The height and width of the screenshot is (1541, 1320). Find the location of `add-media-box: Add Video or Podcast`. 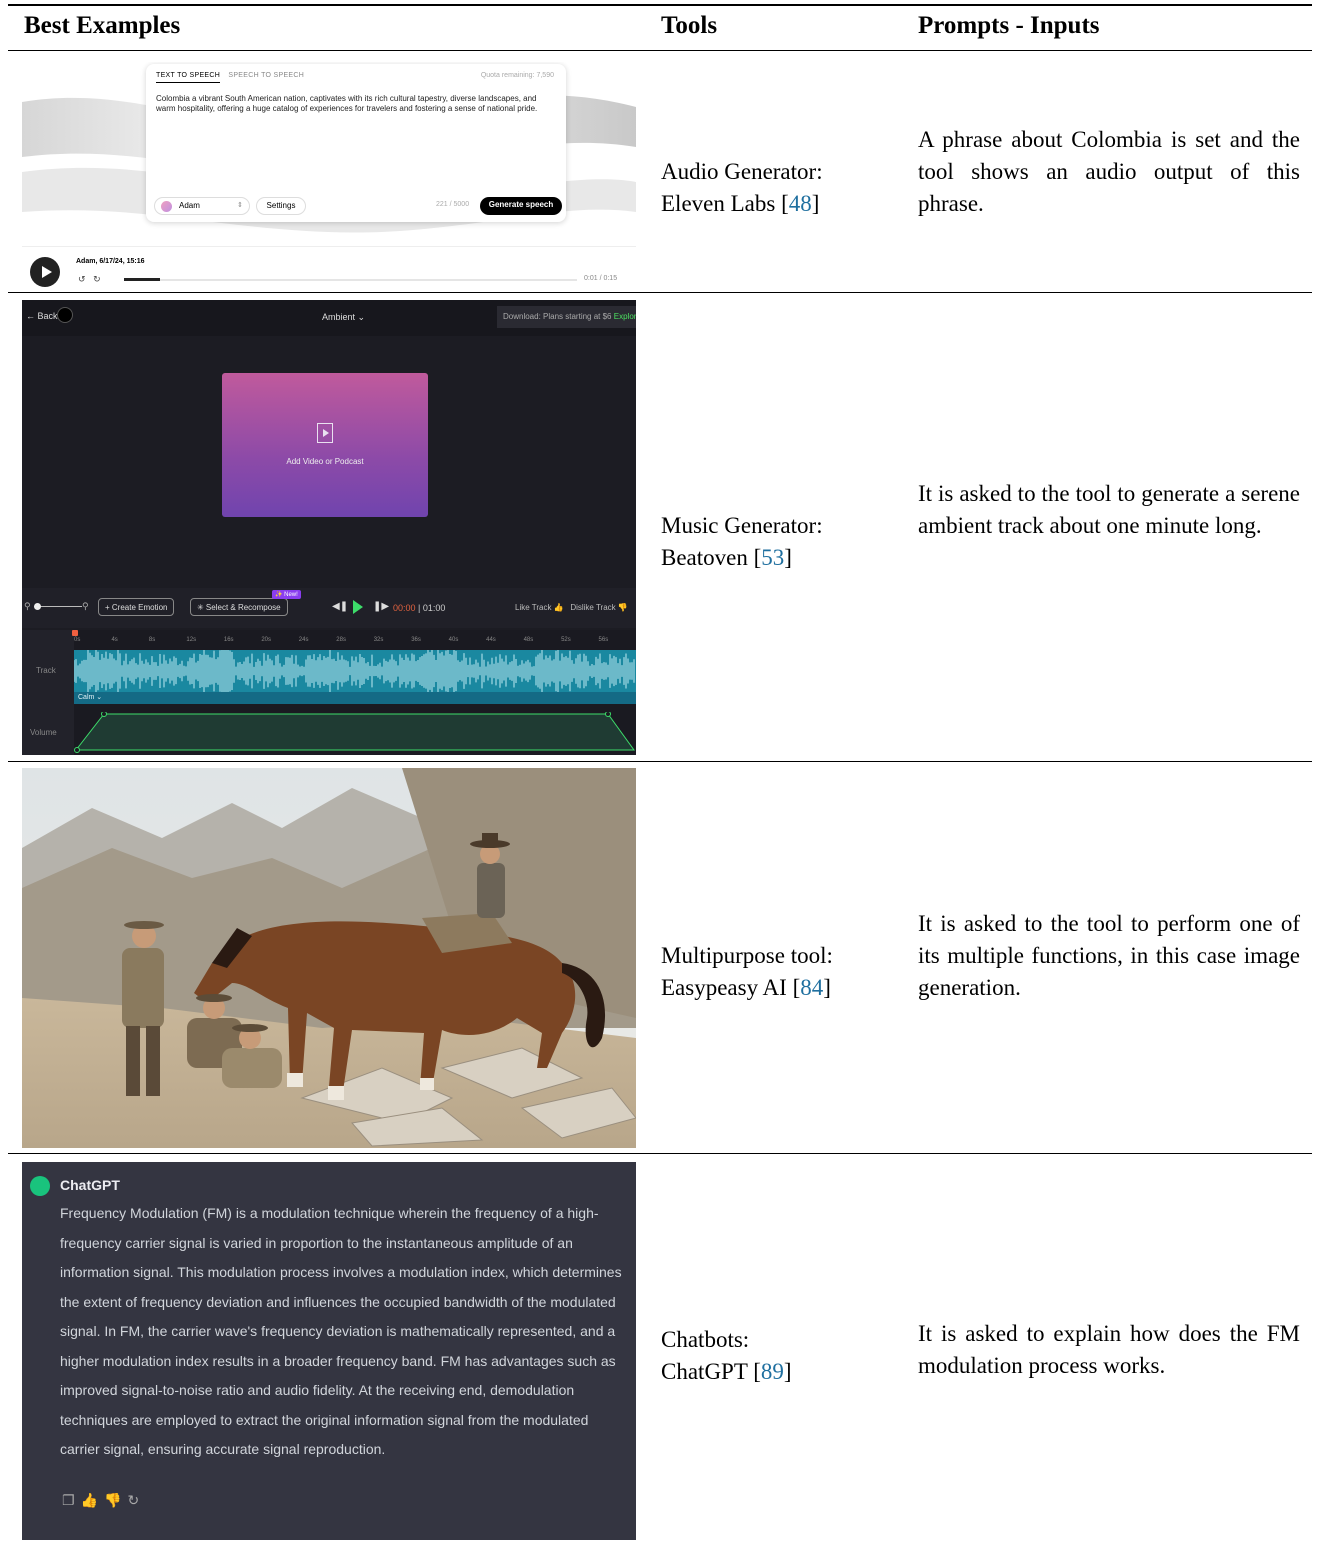

add-media-box: Add Video or Podcast is located at coordinates (325, 445).